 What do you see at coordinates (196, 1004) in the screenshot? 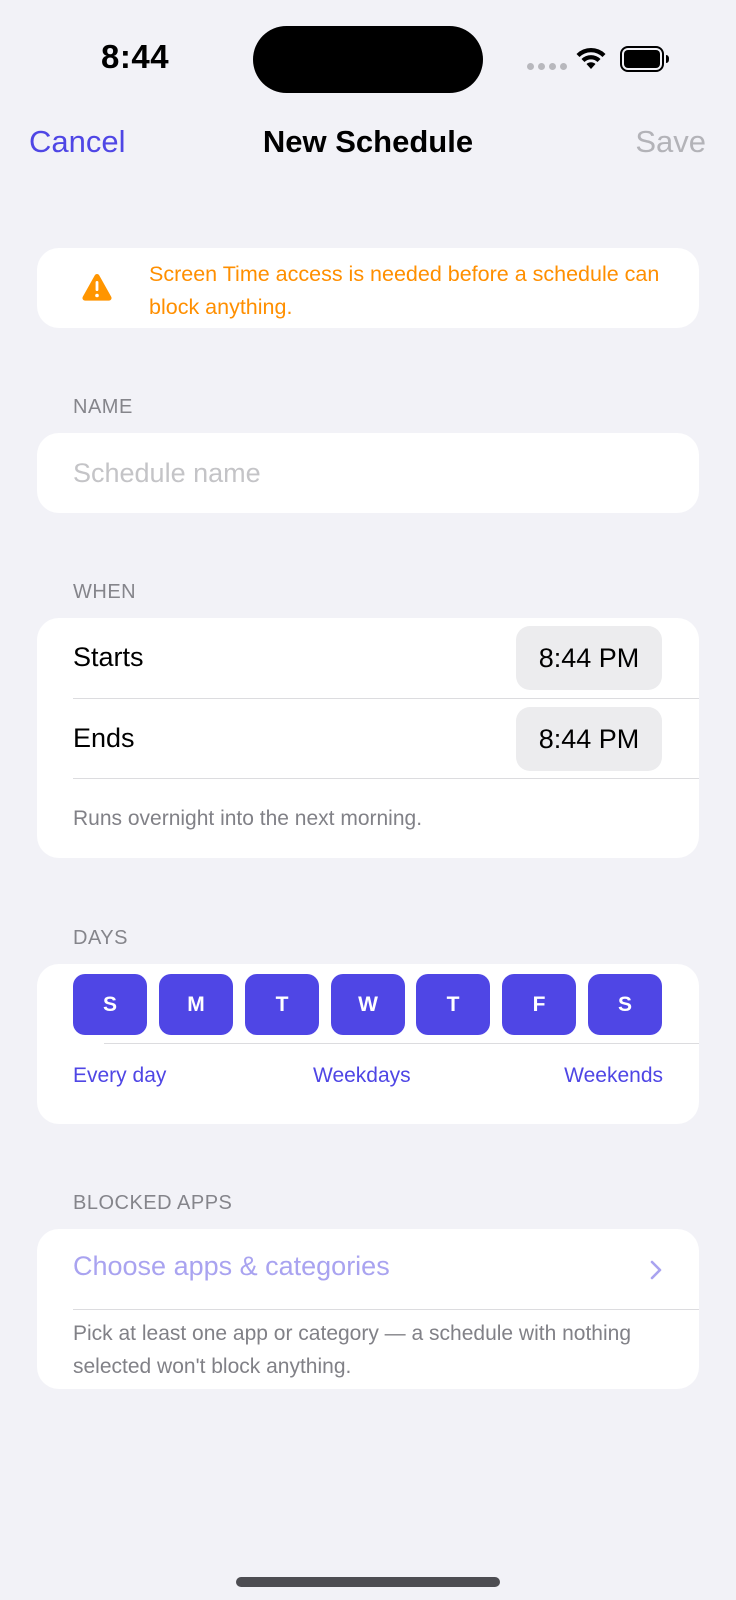
I see `day-toggle-monday: M` at bounding box center [196, 1004].